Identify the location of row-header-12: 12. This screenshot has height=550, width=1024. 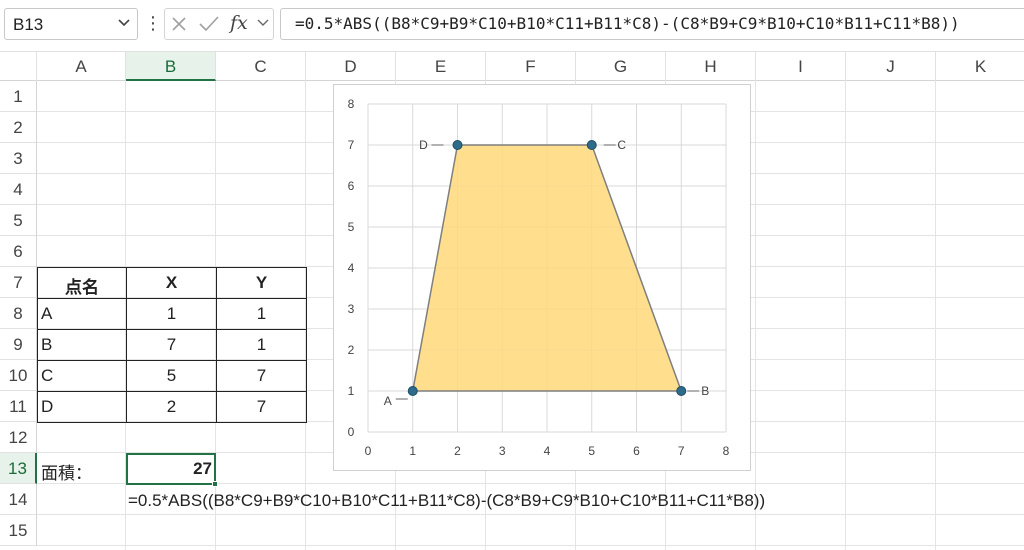
(18, 437).